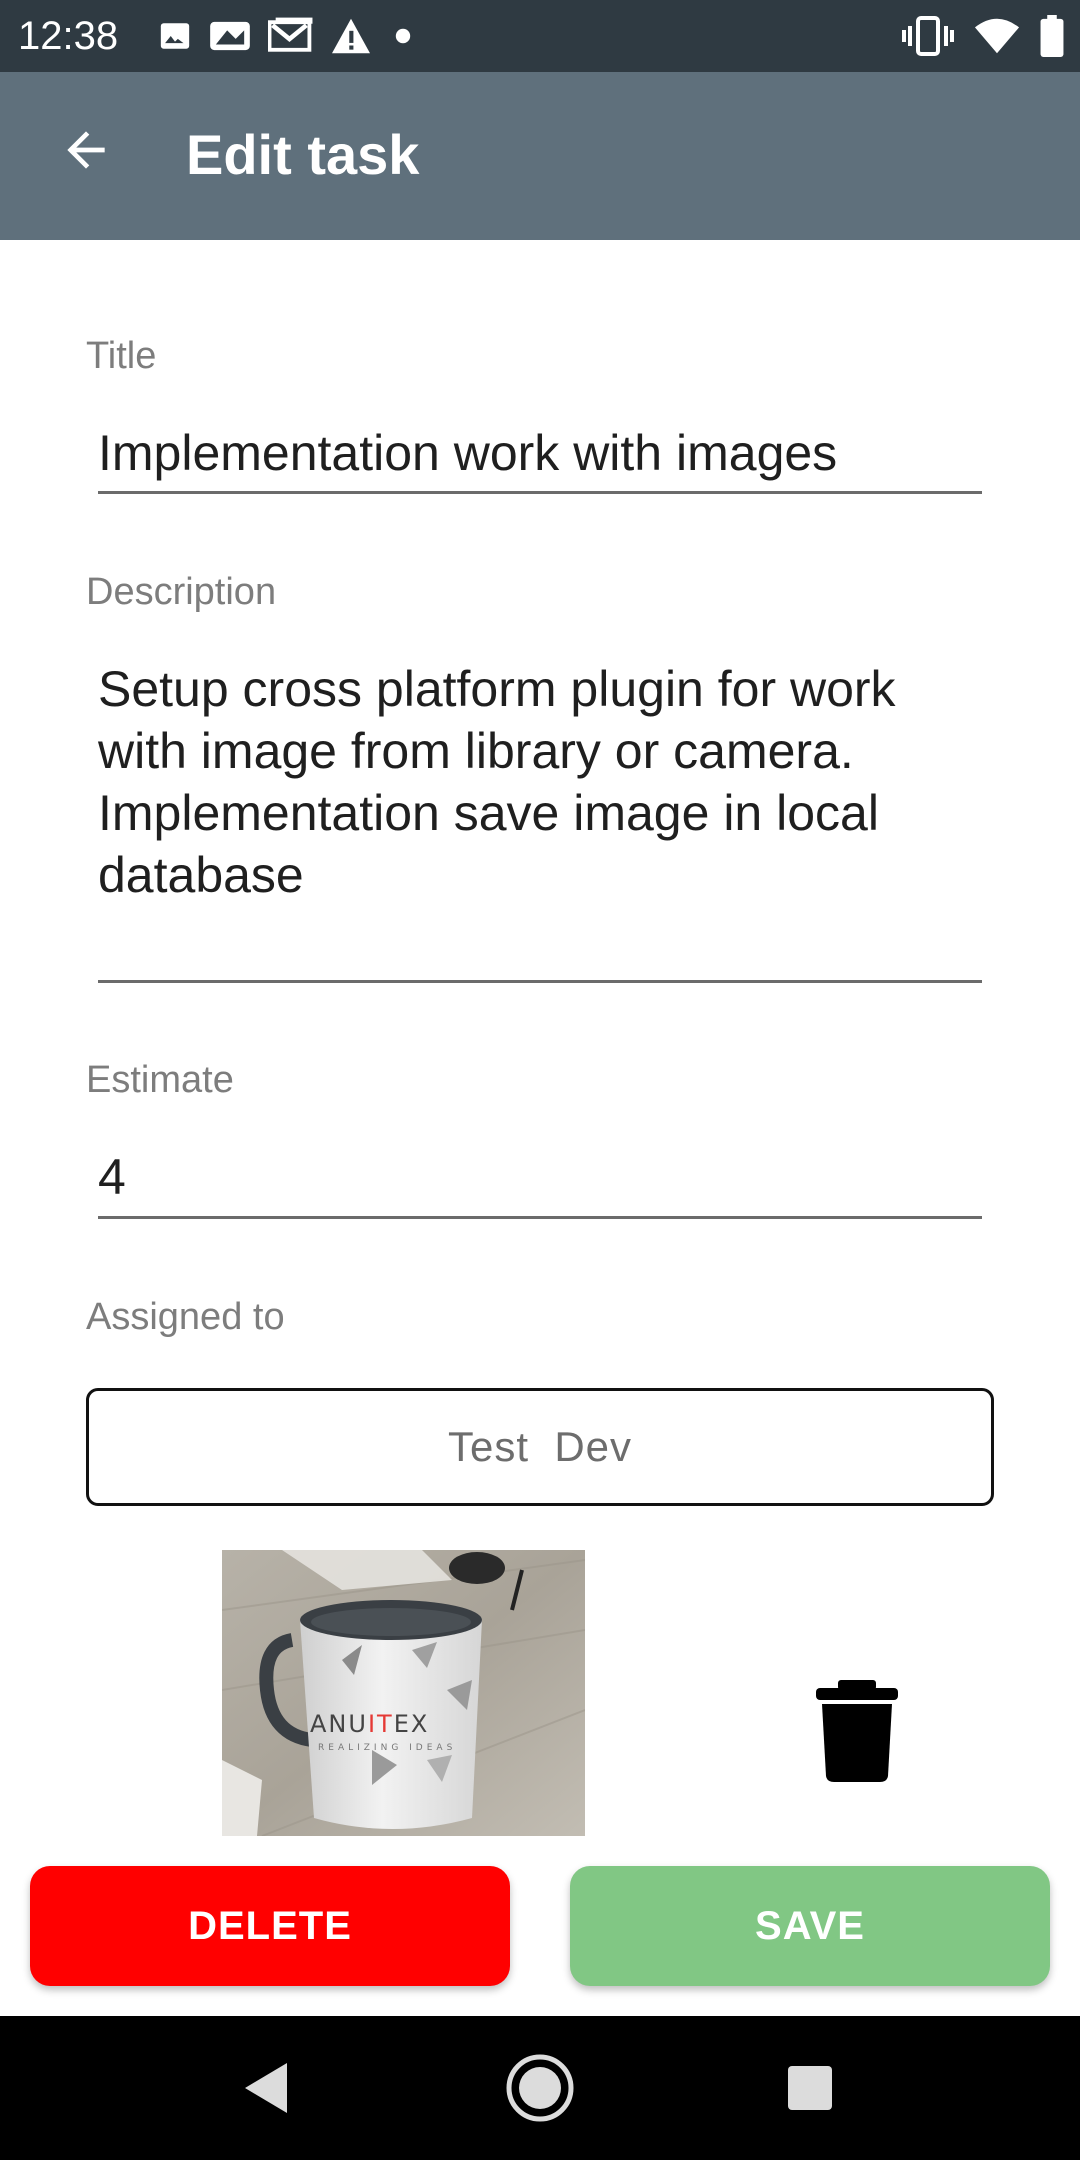  What do you see at coordinates (160, 1080) in the screenshot?
I see `estimate-label: Estimate` at bounding box center [160, 1080].